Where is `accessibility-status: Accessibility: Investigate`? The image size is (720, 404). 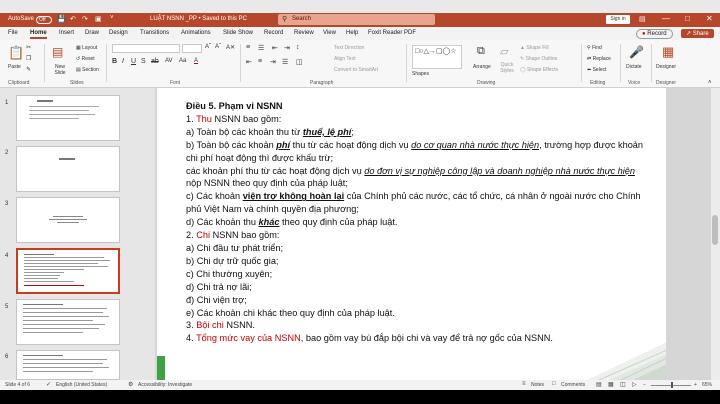 accessibility-status: Accessibility: Investigate is located at coordinates (165, 385).